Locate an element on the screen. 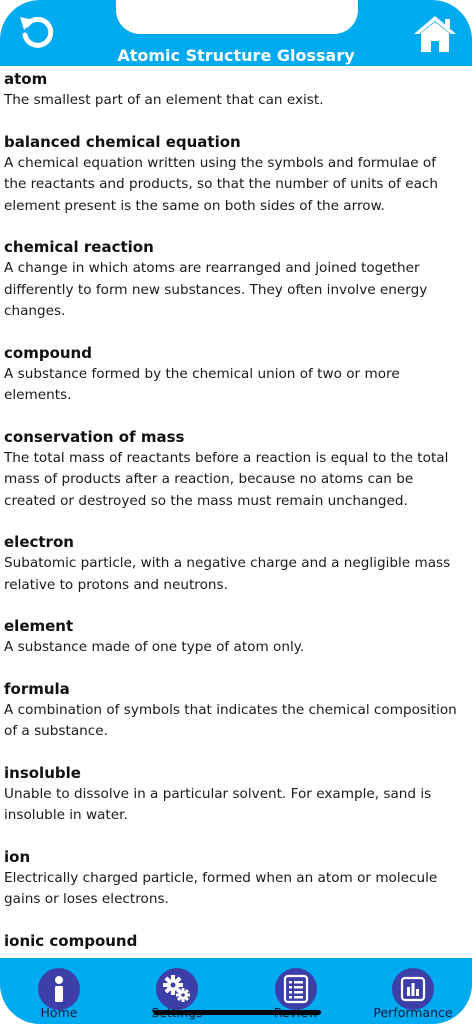  home-indicator is located at coordinates (237, 1012).